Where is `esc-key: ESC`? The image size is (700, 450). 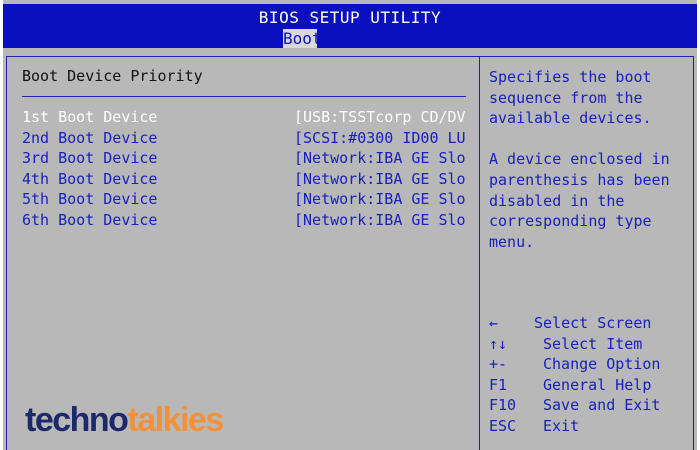
esc-key: ESC is located at coordinates (503, 425).